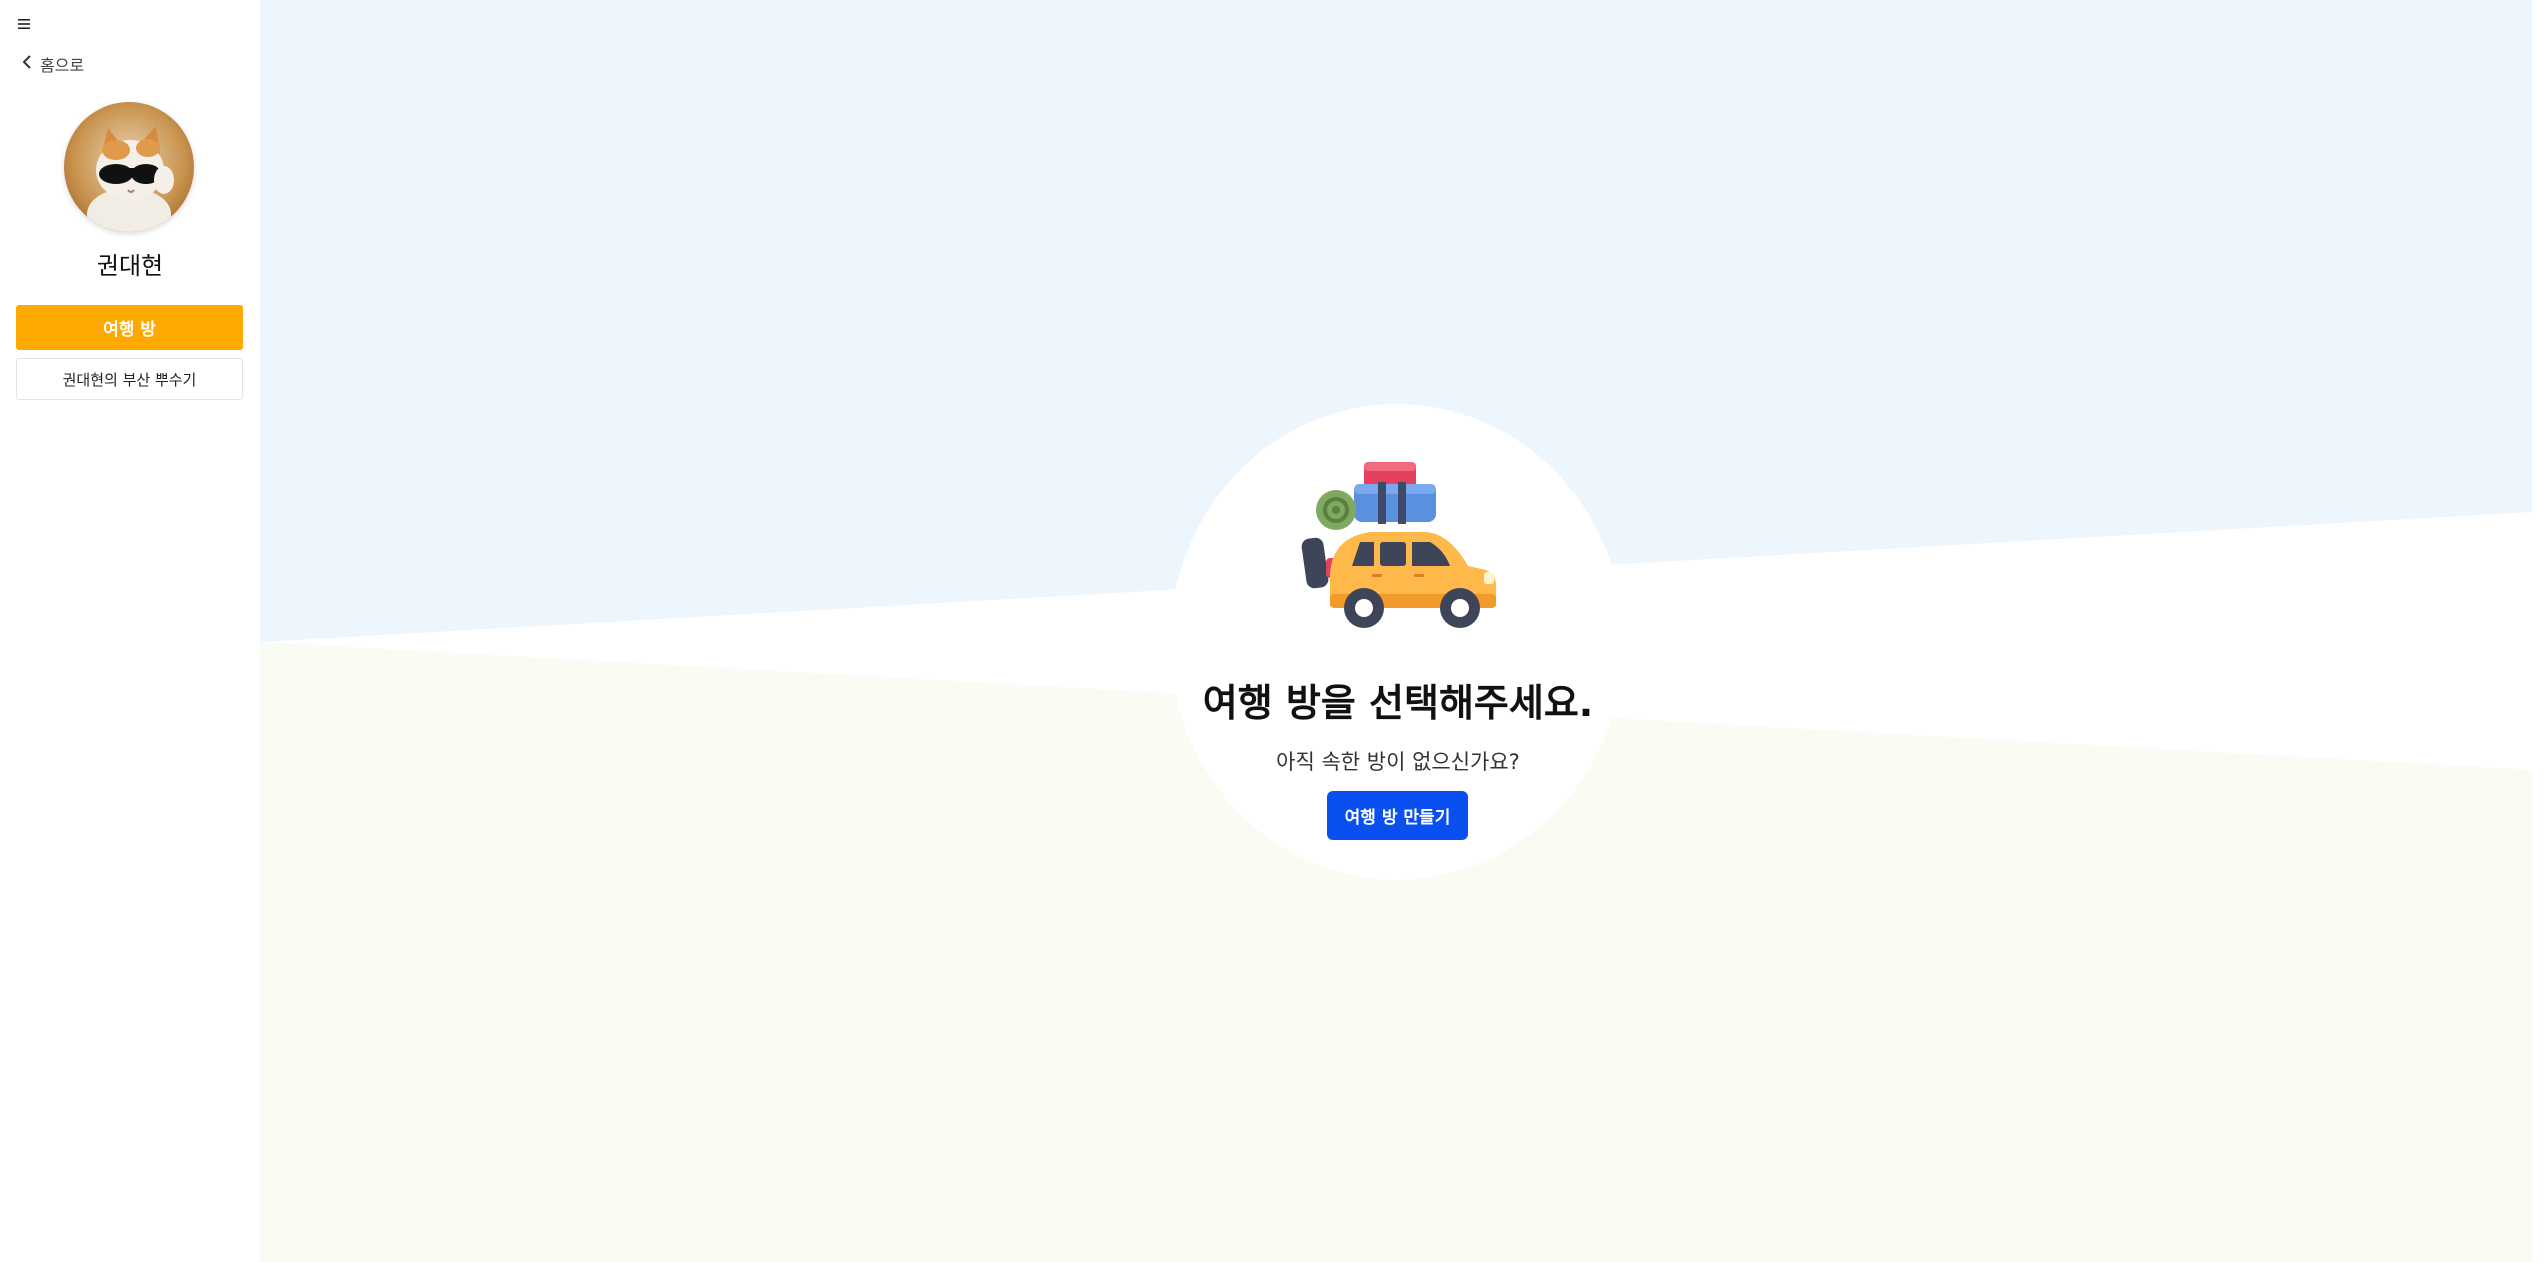  I want to click on chevron-left-icon, so click(27, 64).